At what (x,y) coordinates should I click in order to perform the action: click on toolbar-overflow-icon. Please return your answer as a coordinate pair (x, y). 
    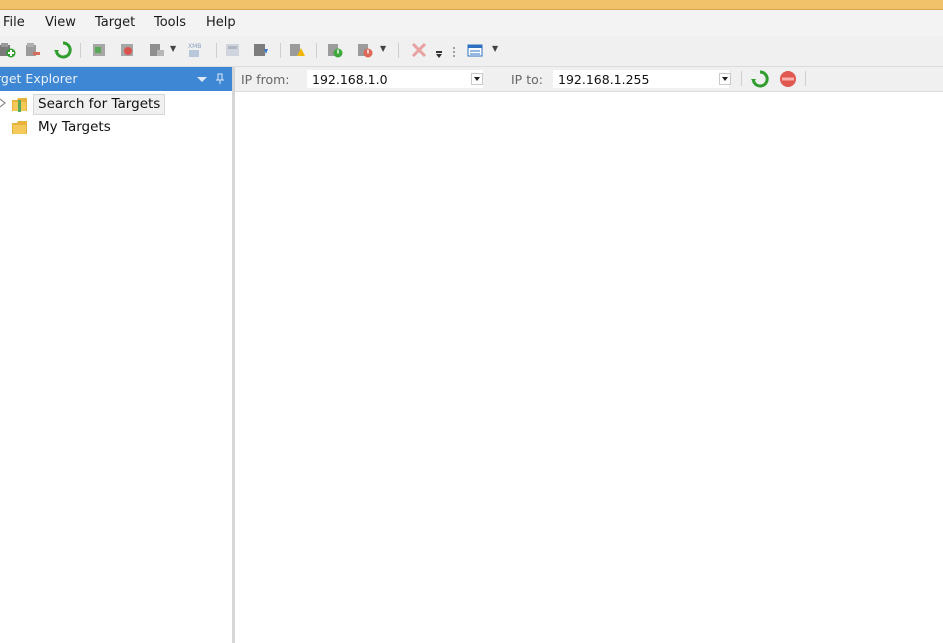
    Looking at the image, I should click on (439, 52).